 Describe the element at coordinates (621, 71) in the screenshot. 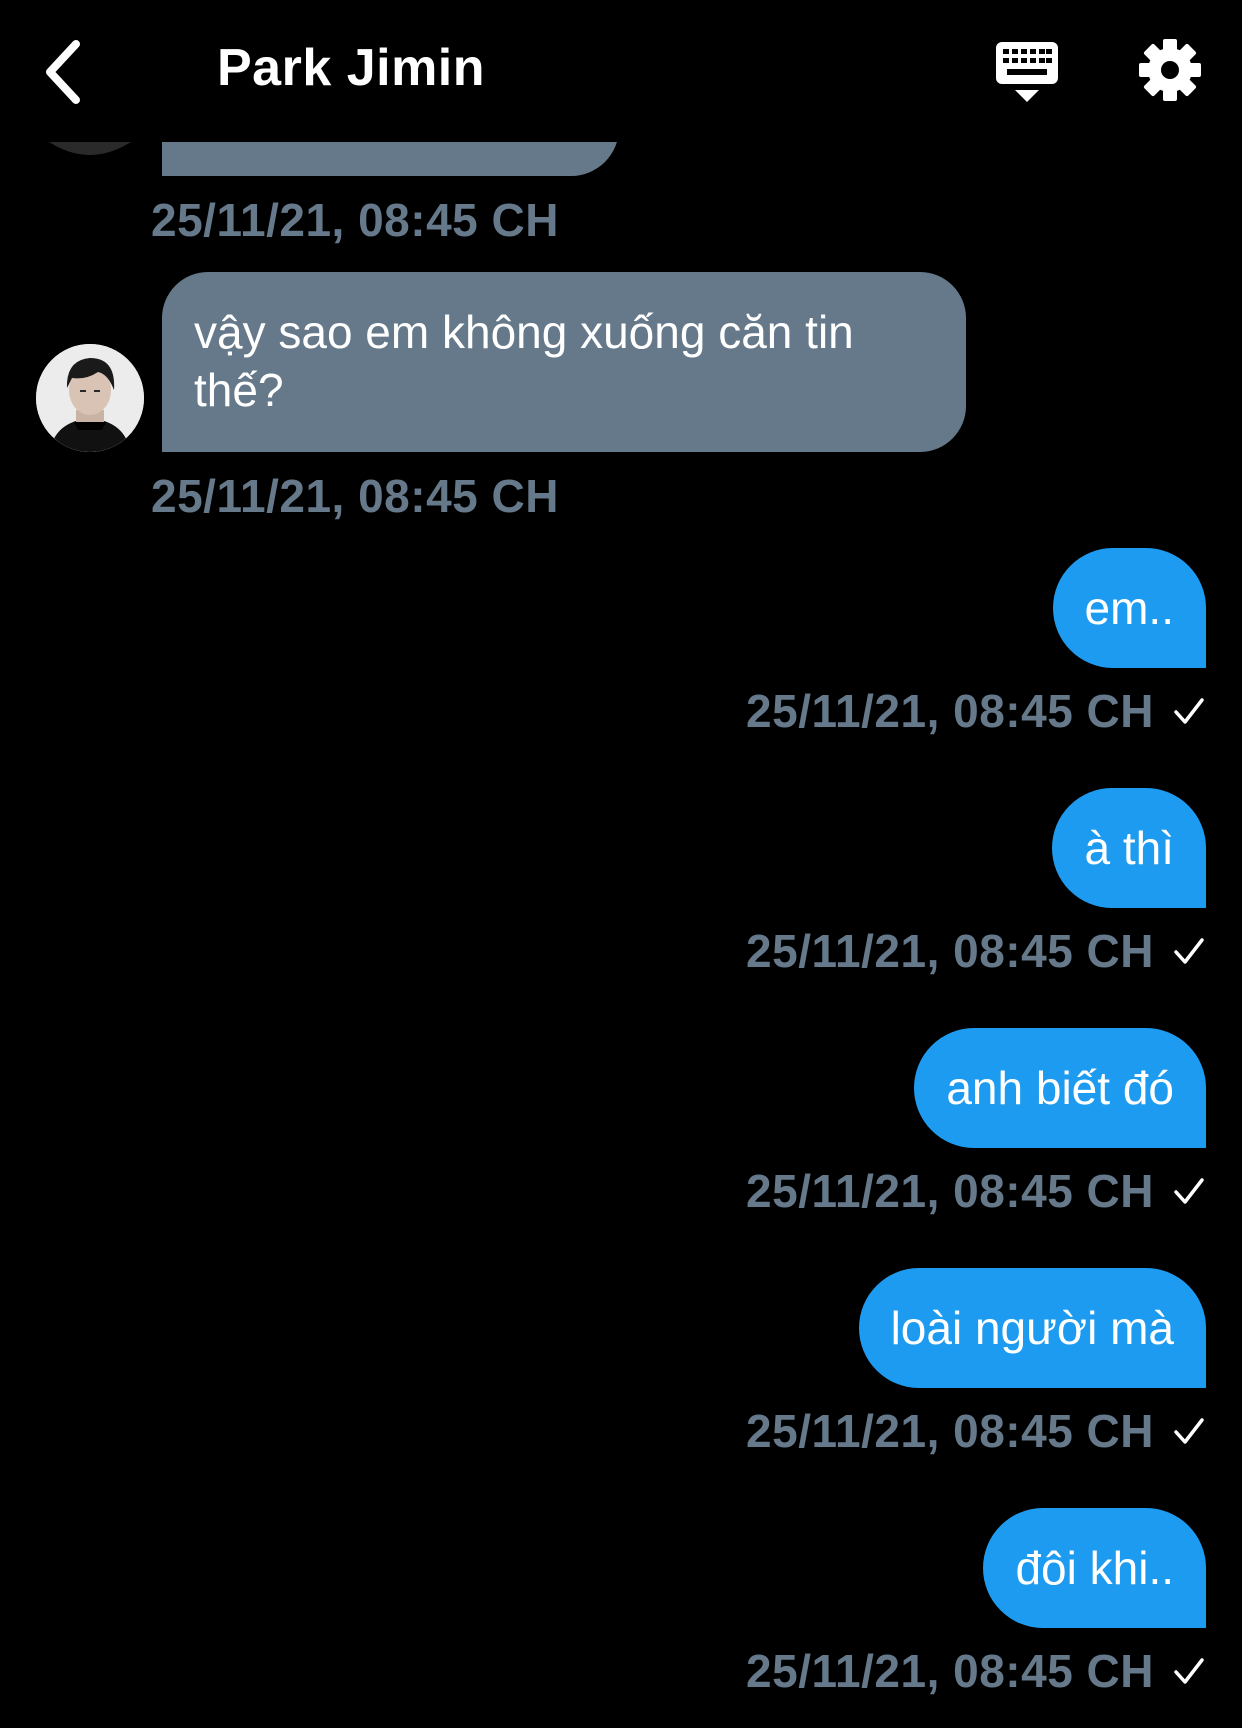

I see `chat-header: Park Jimin` at that location.